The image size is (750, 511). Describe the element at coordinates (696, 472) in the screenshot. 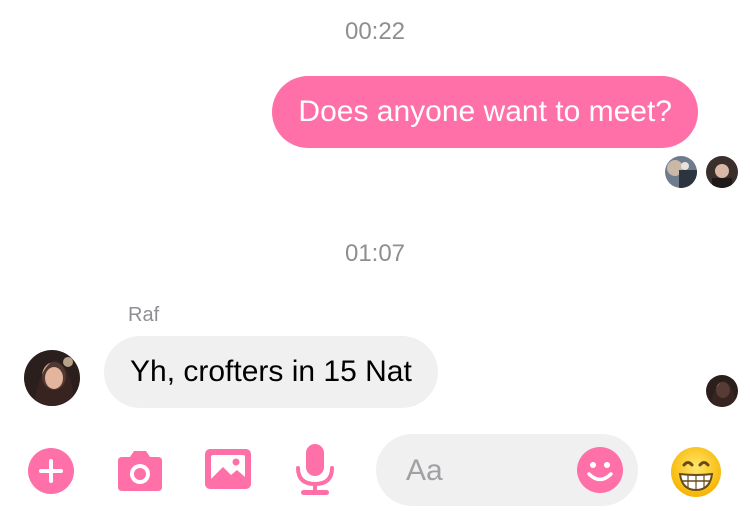

I see `grinning-emoji-icon` at that location.